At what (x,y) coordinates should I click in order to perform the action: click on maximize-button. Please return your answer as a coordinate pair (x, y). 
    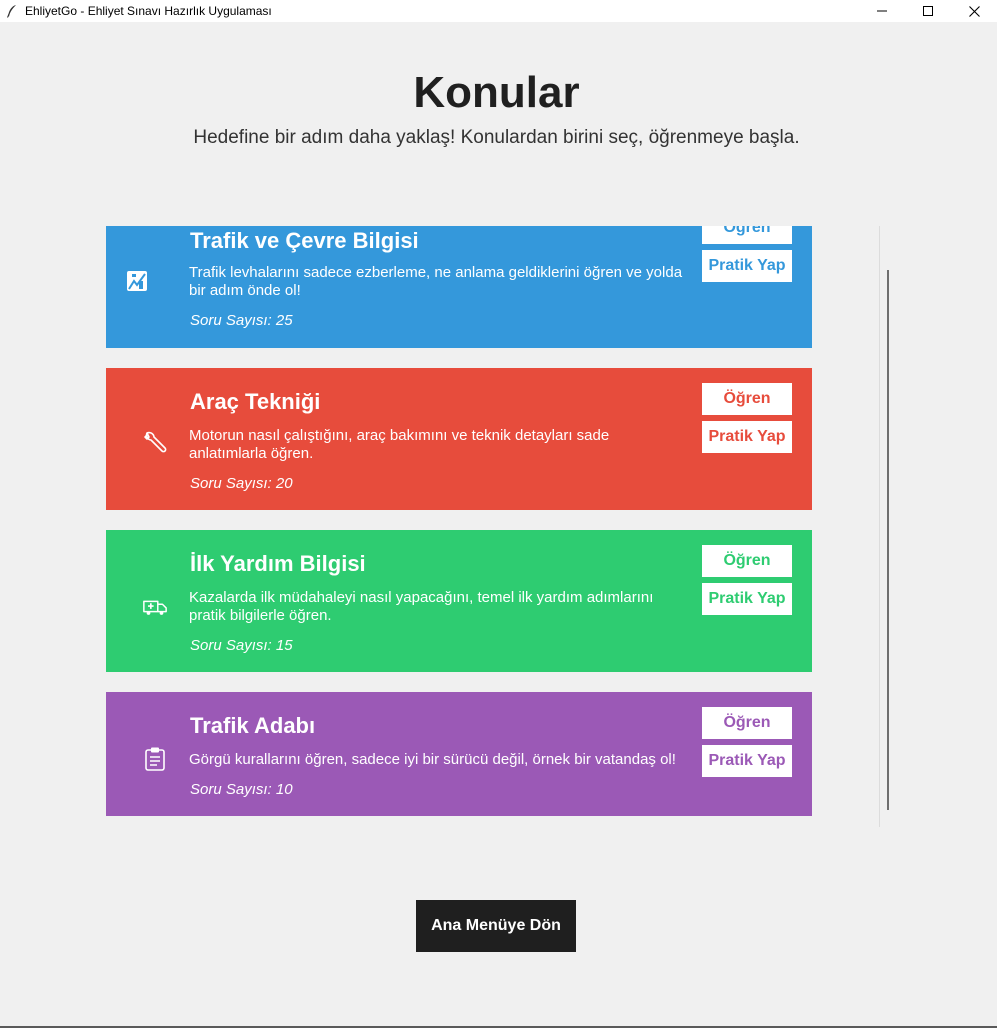
    Looking at the image, I should click on (928, 11).